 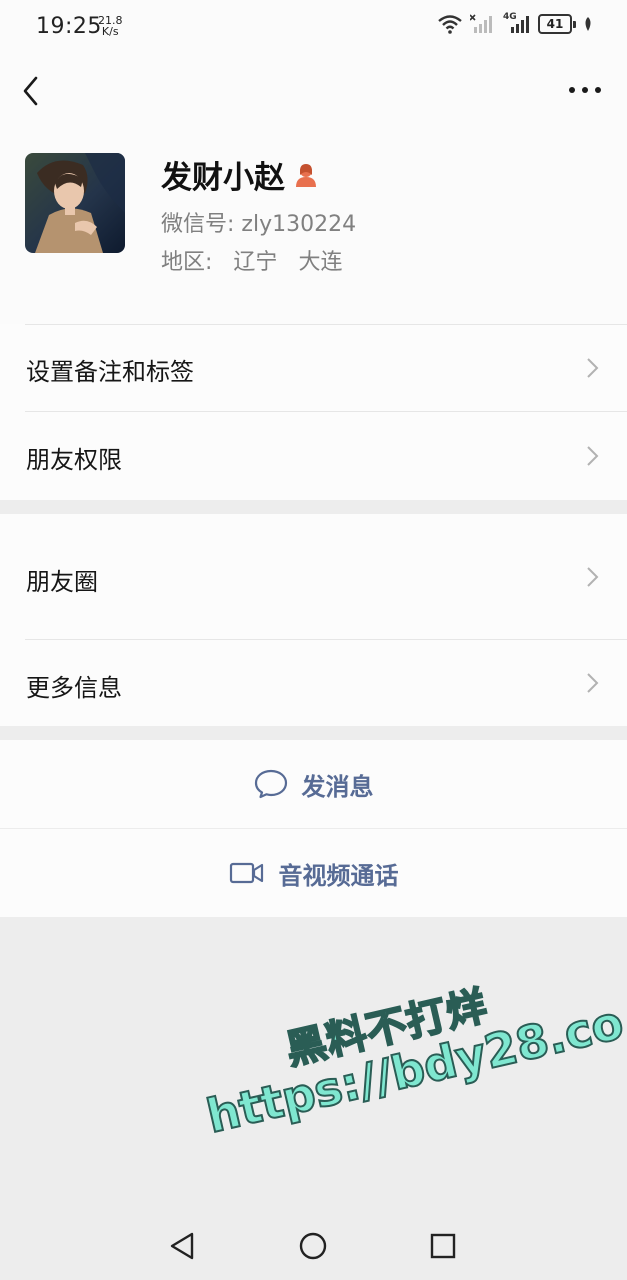 What do you see at coordinates (313, 683) in the screenshot?
I see `row-more-info: 更多信息` at bounding box center [313, 683].